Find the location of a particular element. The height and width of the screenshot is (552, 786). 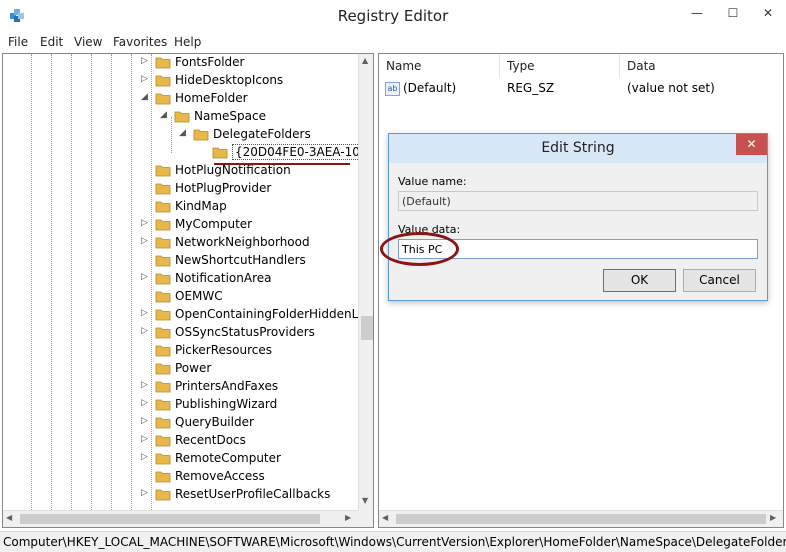

menu-edit: Edit is located at coordinates (51, 42).